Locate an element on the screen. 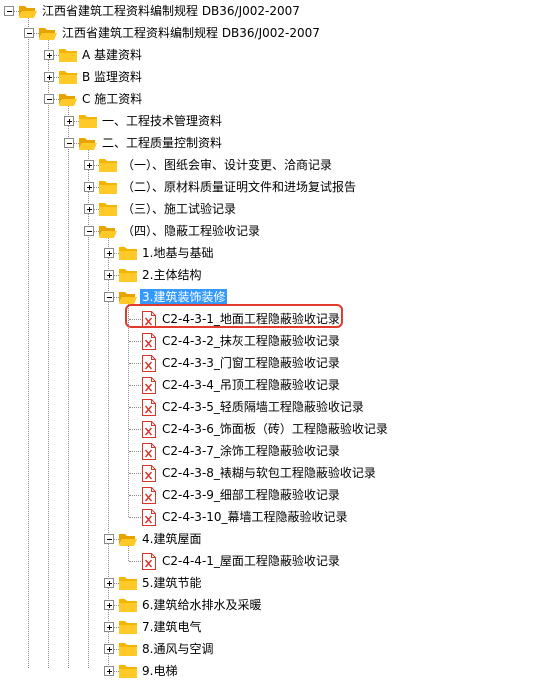 This screenshot has width=557, height=682. folder-label: 5.建筑节能 is located at coordinates (172, 583).